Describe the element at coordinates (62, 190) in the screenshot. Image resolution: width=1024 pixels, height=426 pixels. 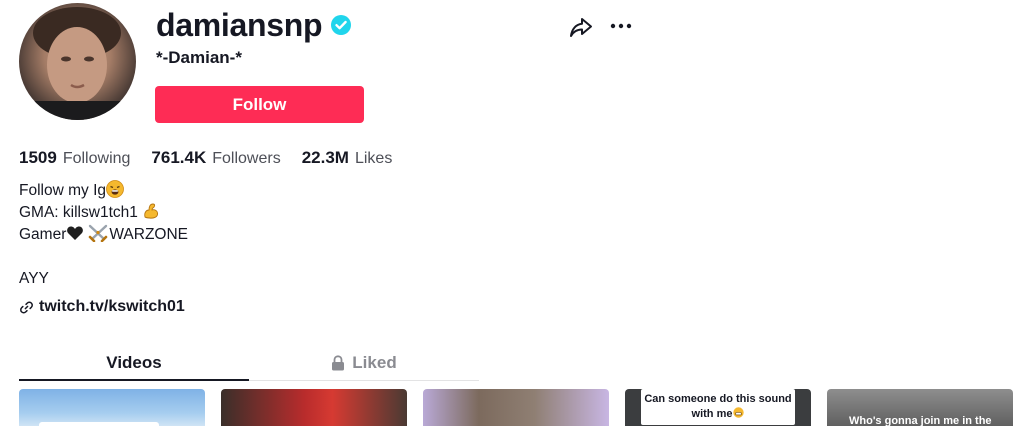
I see `bio-text-1: Follow my Ig` at that location.